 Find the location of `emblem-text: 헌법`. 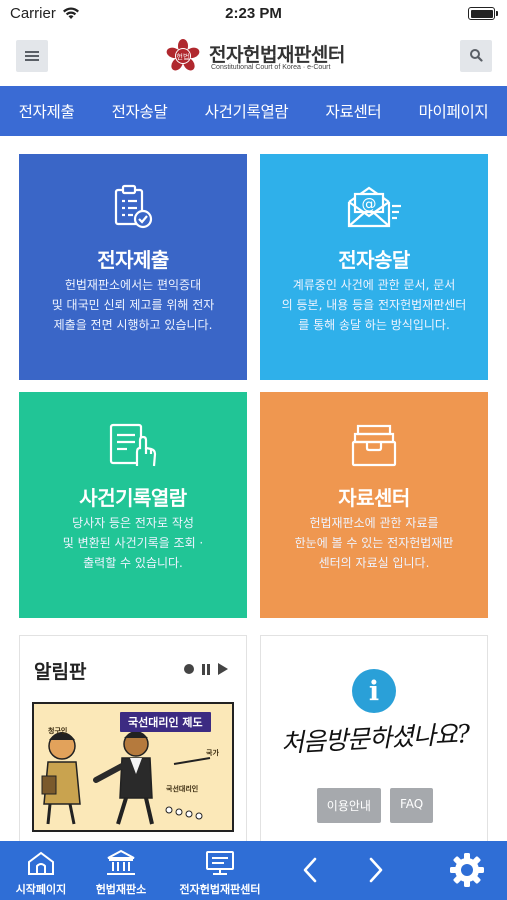

emblem-text: 헌법 is located at coordinates (183, 56).